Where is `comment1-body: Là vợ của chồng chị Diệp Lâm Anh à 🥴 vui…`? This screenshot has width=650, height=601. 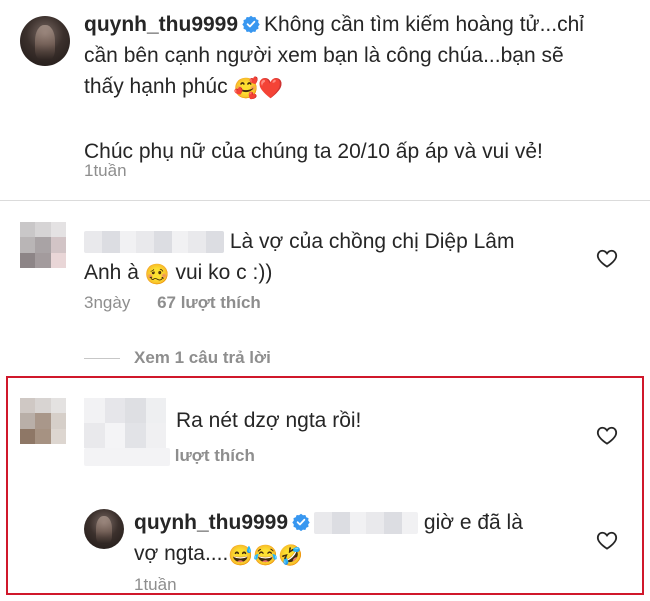
comment1-body: Là vợ của chồng chị Diệp Lâm Anh à 🥴 vui… is located at coordinates (329, 258).